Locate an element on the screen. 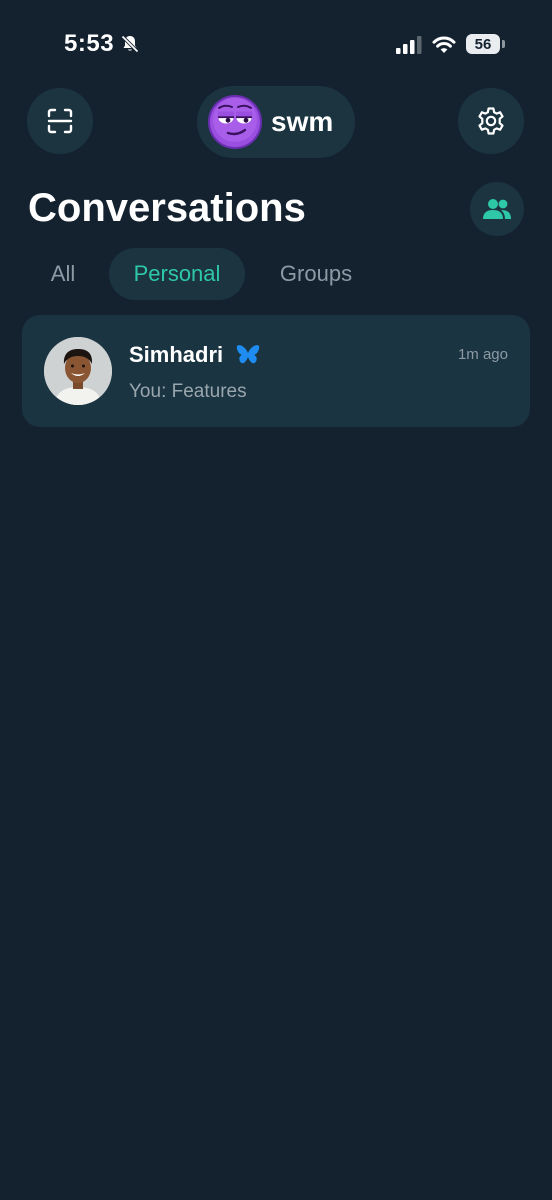  profile-switcher: swm is located at coordinates (276, 122).